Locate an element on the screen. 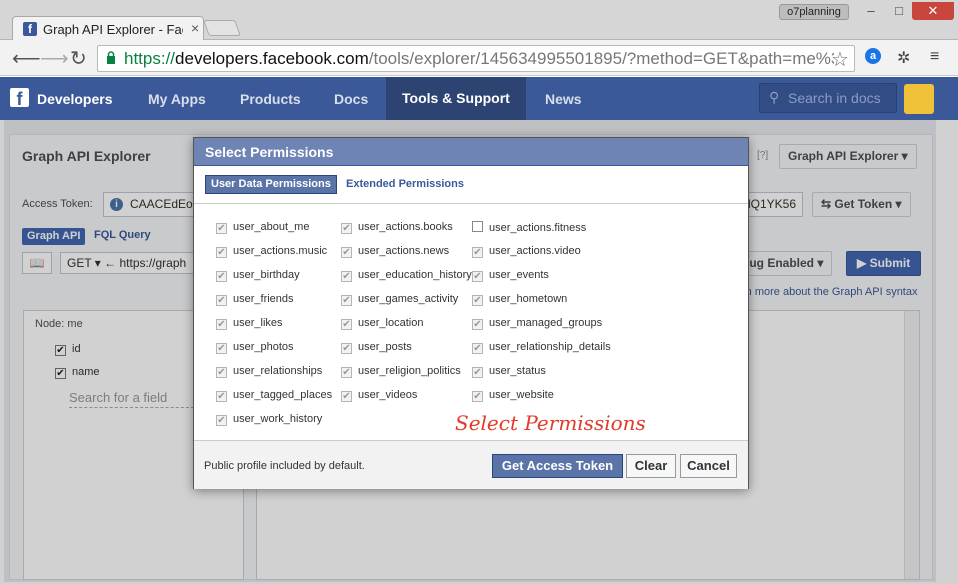  bug-icon: ✲ is located at coordinates (903, 58).